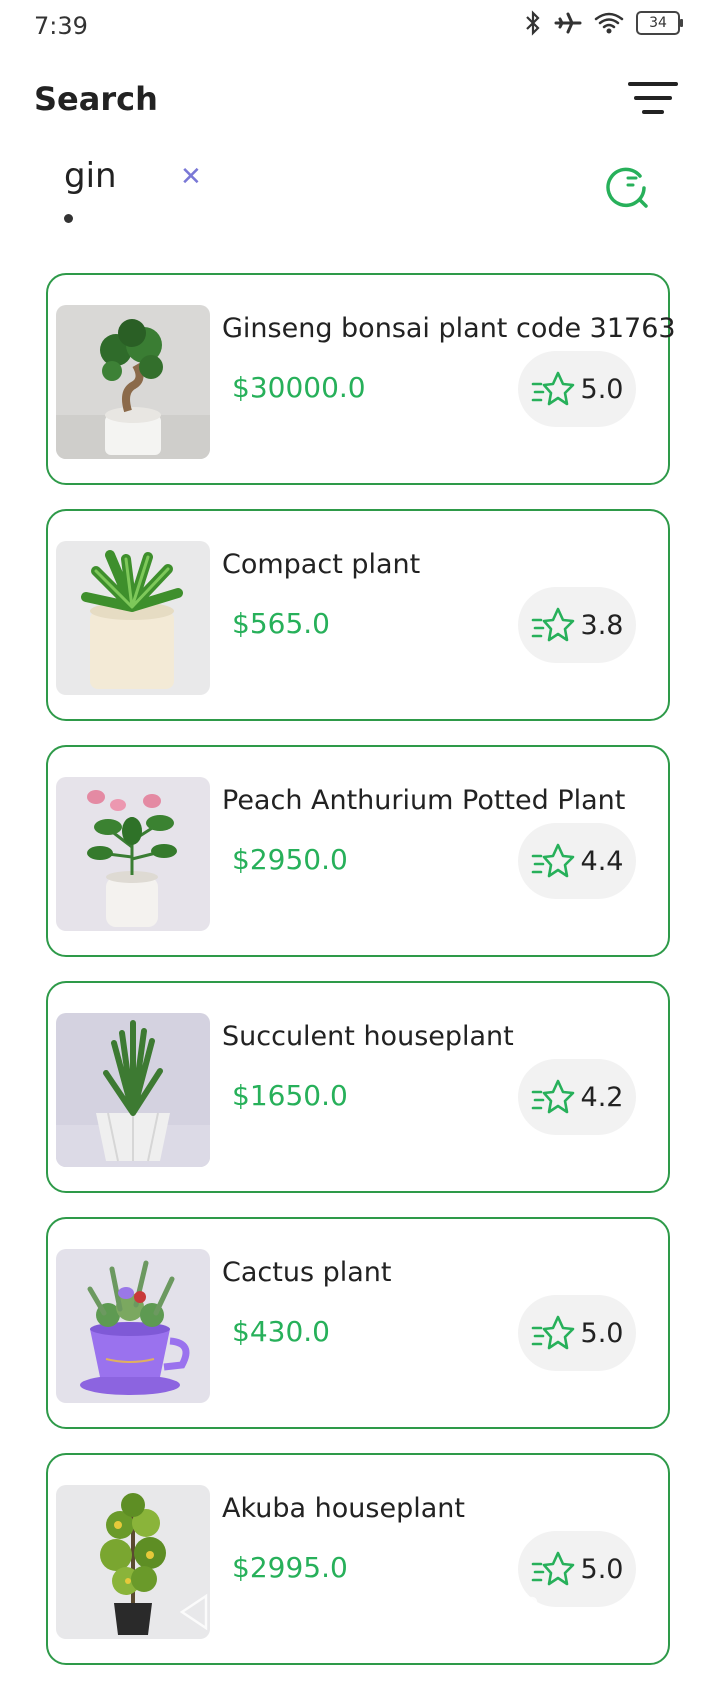  What do you see at coordinates (290, 1095) in the screenshot?
I see `product-price: $1650.0` at bounding box center [290, 1095].